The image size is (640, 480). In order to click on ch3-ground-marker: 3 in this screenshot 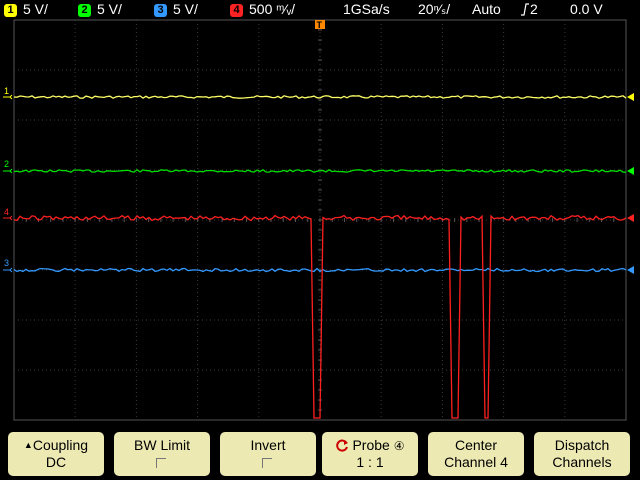, I will do `click(8, 265)`.